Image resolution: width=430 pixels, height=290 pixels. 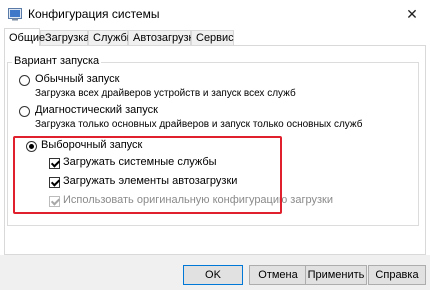 What do you see at coordinates (54, 182) in the screenshot?
I see `load-startup-items-checkbox` at bounding box center [54, 182].